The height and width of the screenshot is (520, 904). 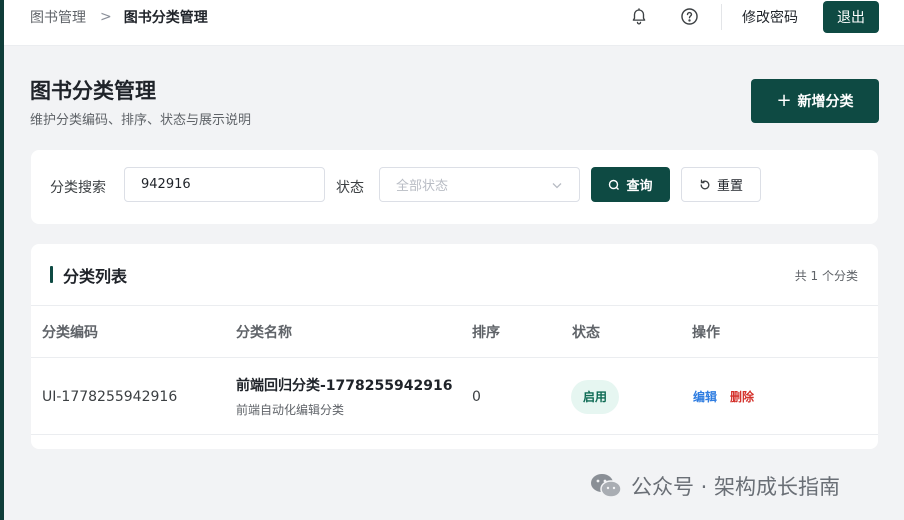 I want to click on reset-button: 重置, so click(x=721, y=184).